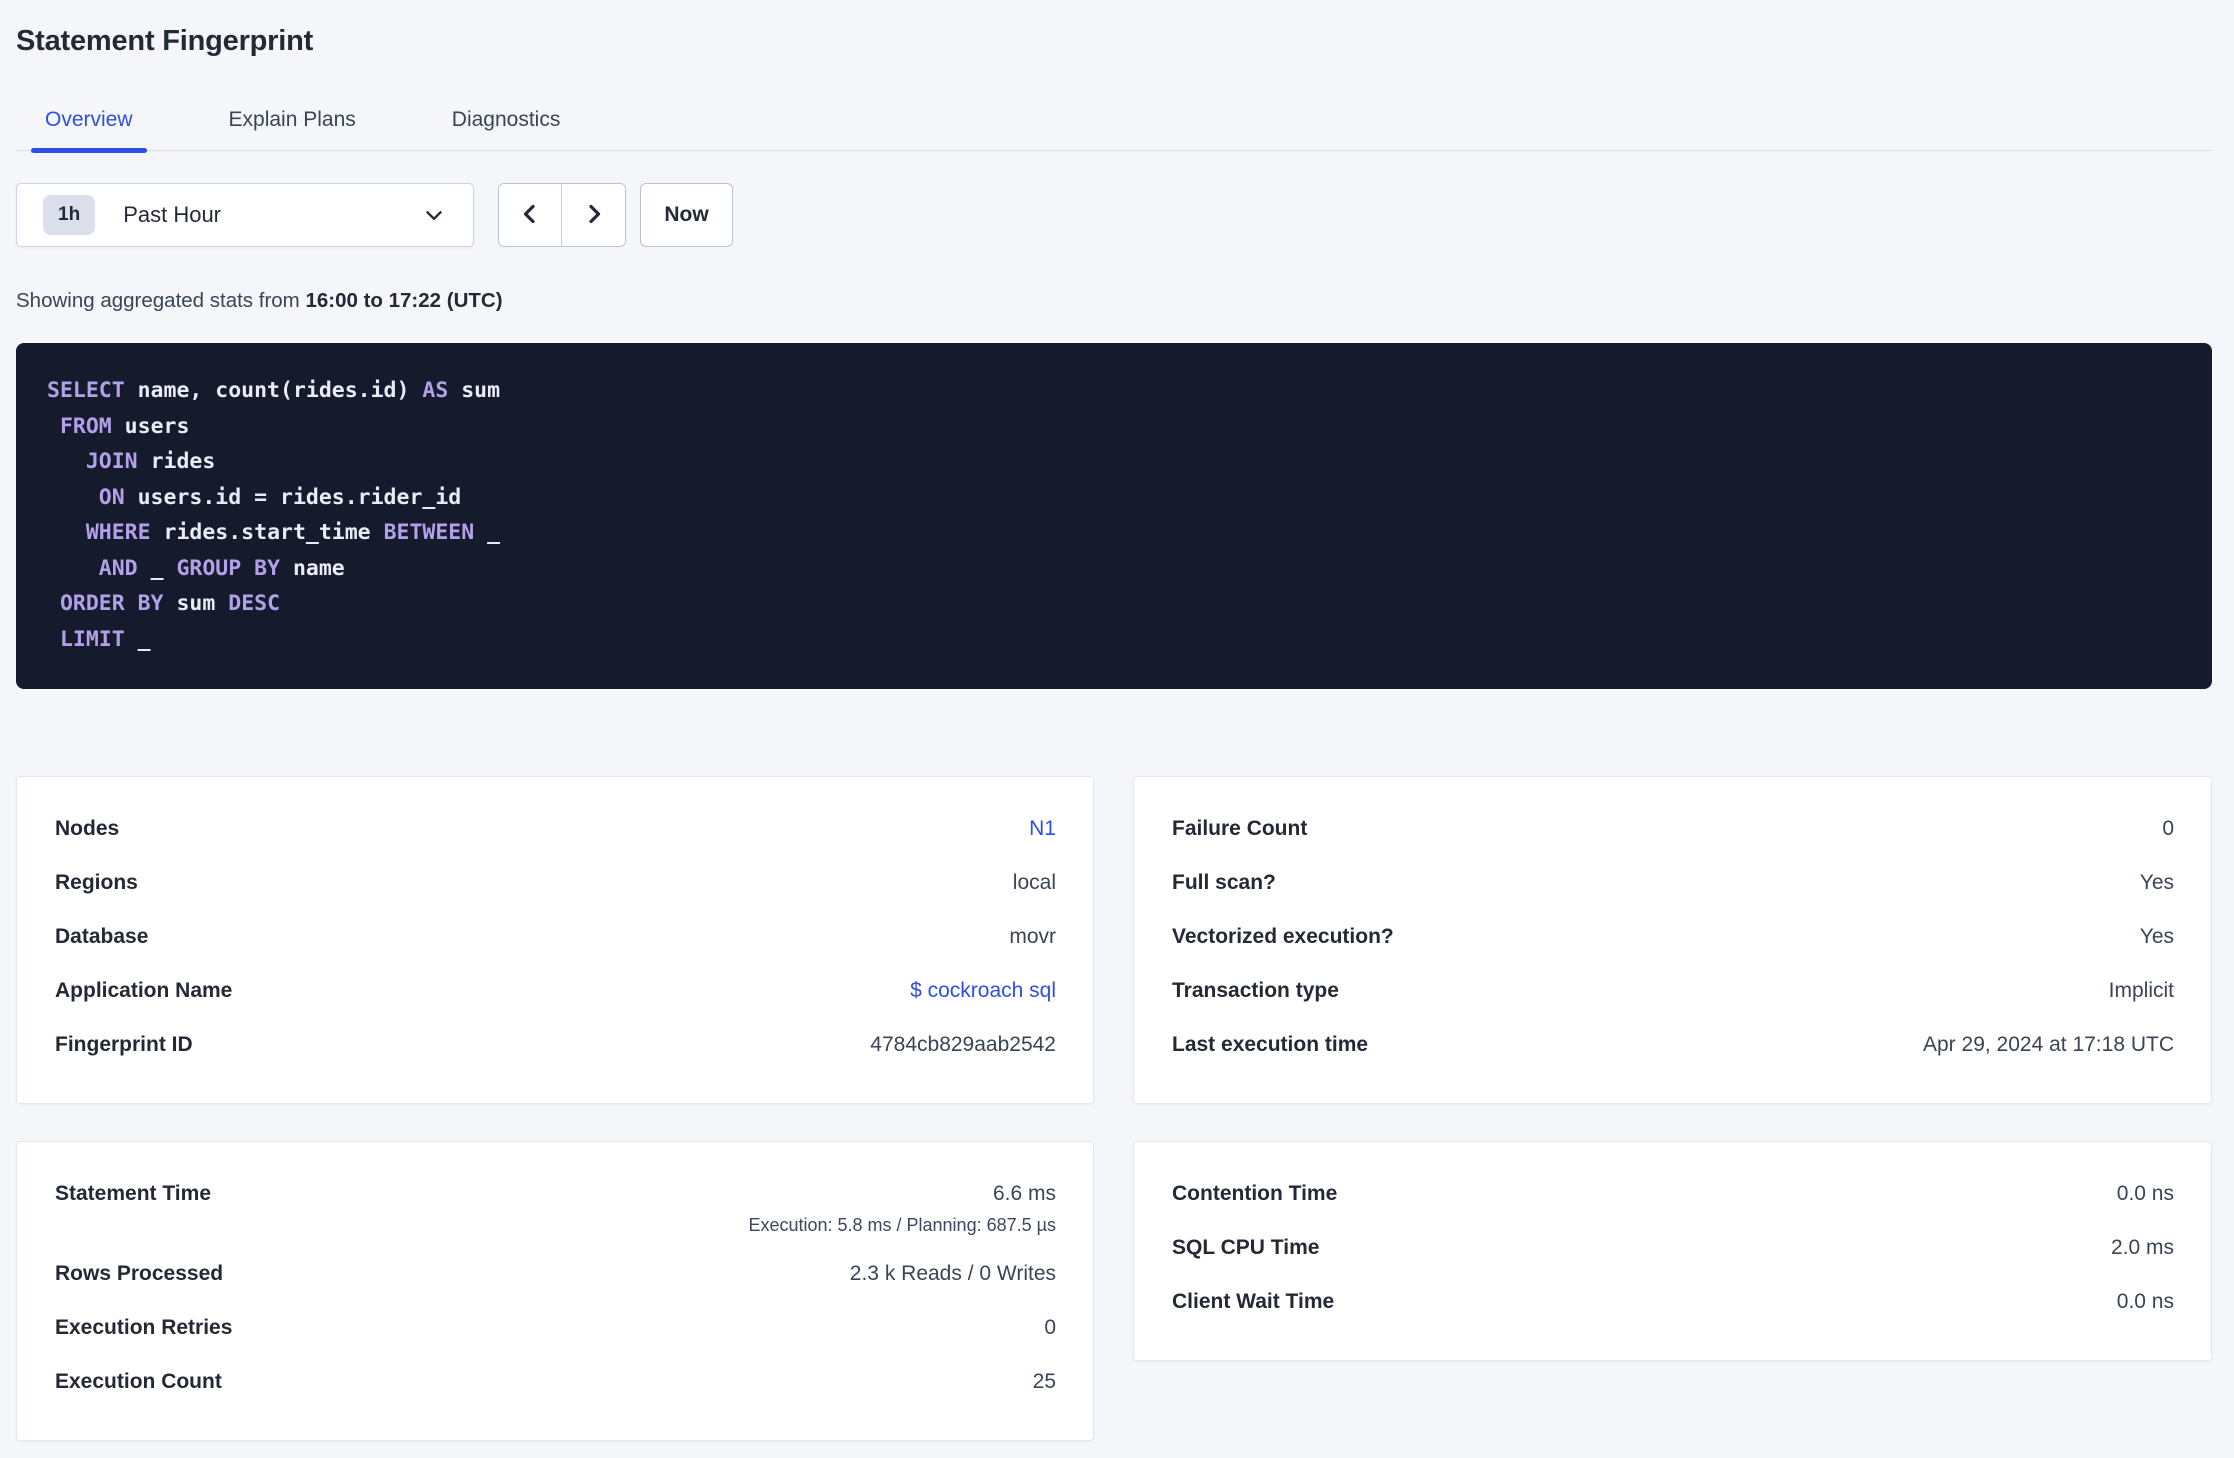 Image resolution: width=2234 pixels, height=1458 pixels. Describe the element at coordinates (144, 1327) in the screenshot. I see `stat-label: Execution Retries` at that location.